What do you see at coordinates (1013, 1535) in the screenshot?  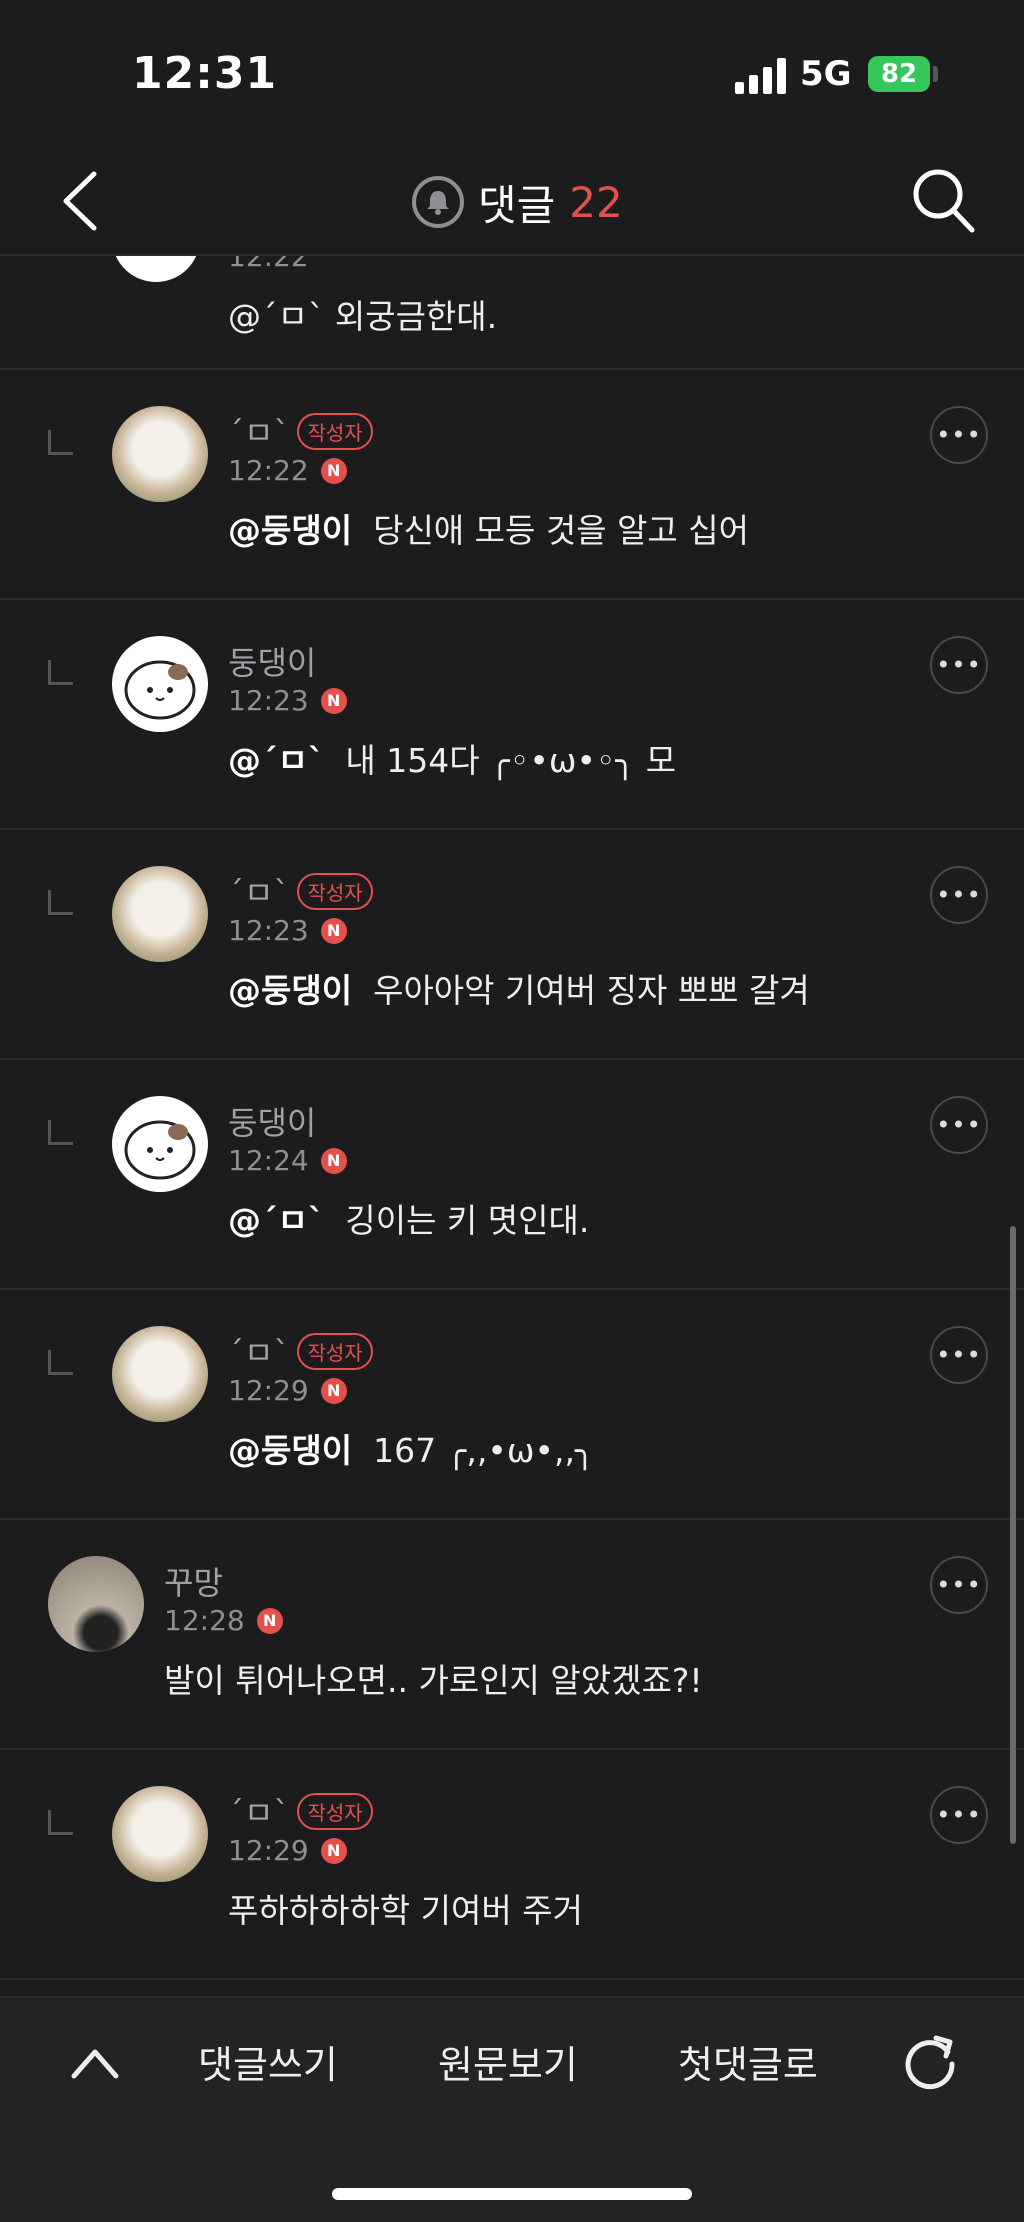 I see `scrollbar` at bounding box center [1013, 1535].